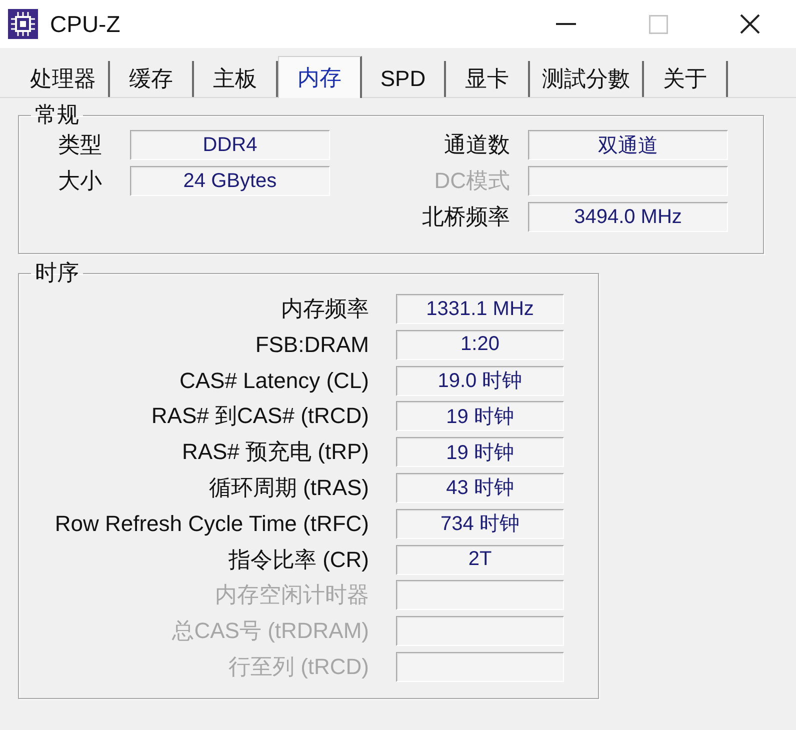 The width and height of the screenshot is (796, 730). Describe the element at coordinates (23, 24) in the screenshot. I see `chip-app-icon` at that location.